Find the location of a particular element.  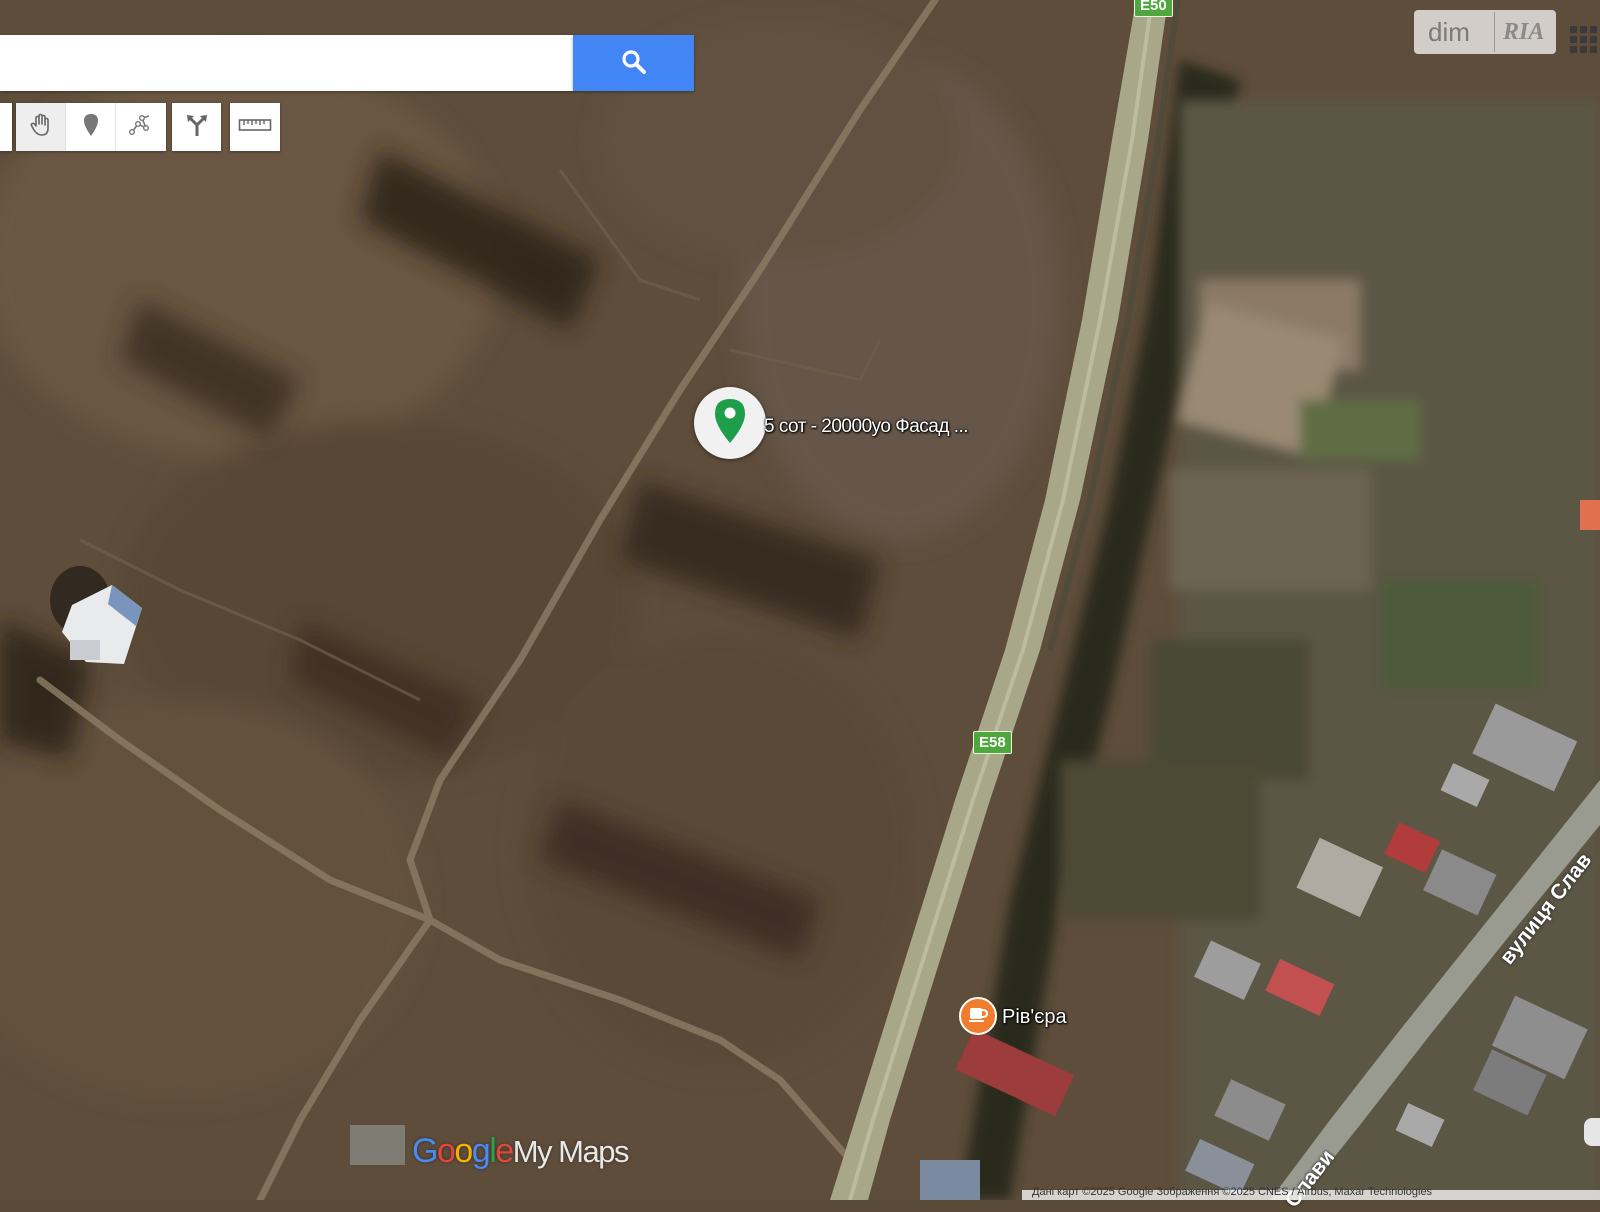

measure-button is located at coordinates (255, 127).